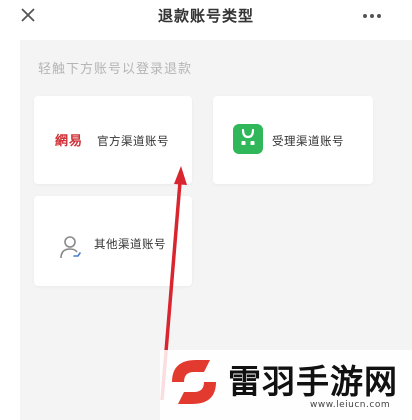 The width and height of the screenshot is (412, 420). What do you see at coordinates (194, 382) in the screenshot?
I see `leiyu-logo-icon` at bounding box center [194, 382].